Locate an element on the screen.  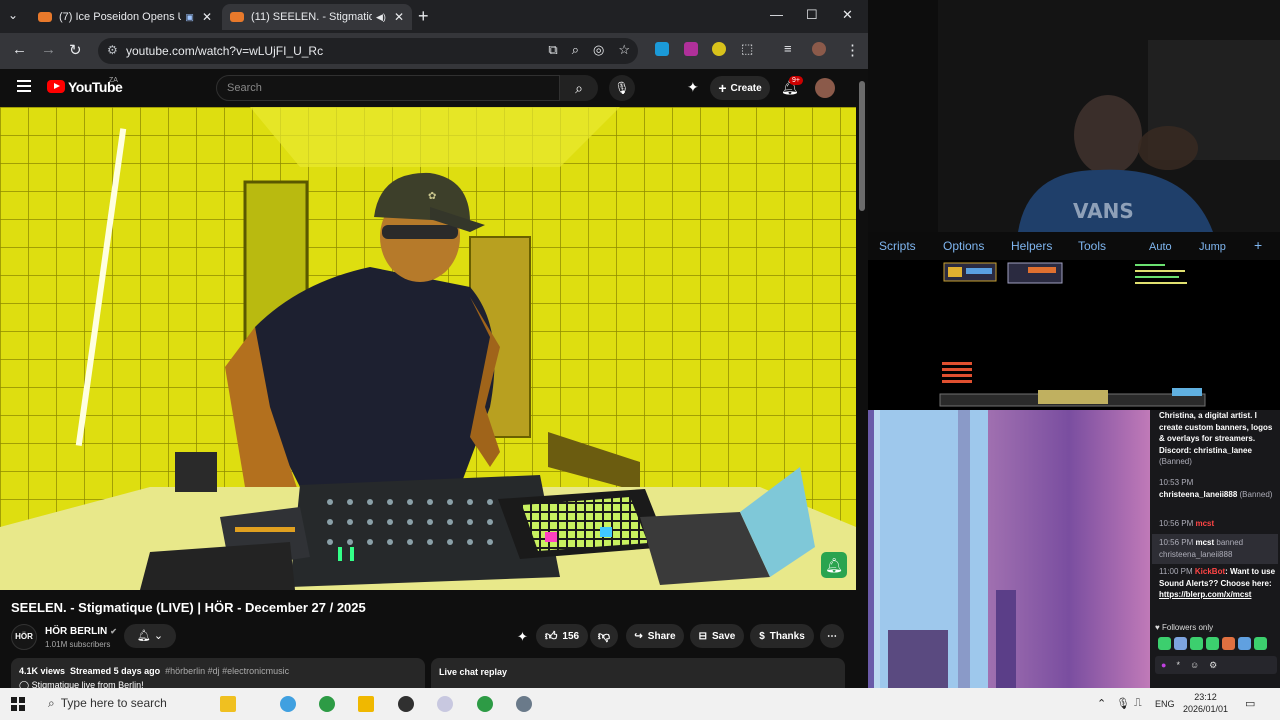
subscribed-notification-button: 🔔︎ ⌄ is located at coordinates (150, 636).